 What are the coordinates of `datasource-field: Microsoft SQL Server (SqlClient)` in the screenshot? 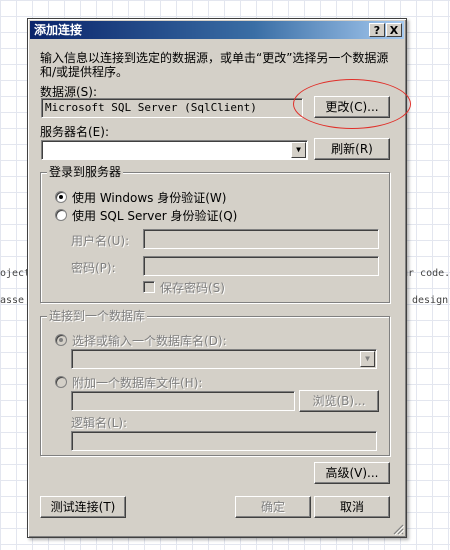 It's located at (172, 108).